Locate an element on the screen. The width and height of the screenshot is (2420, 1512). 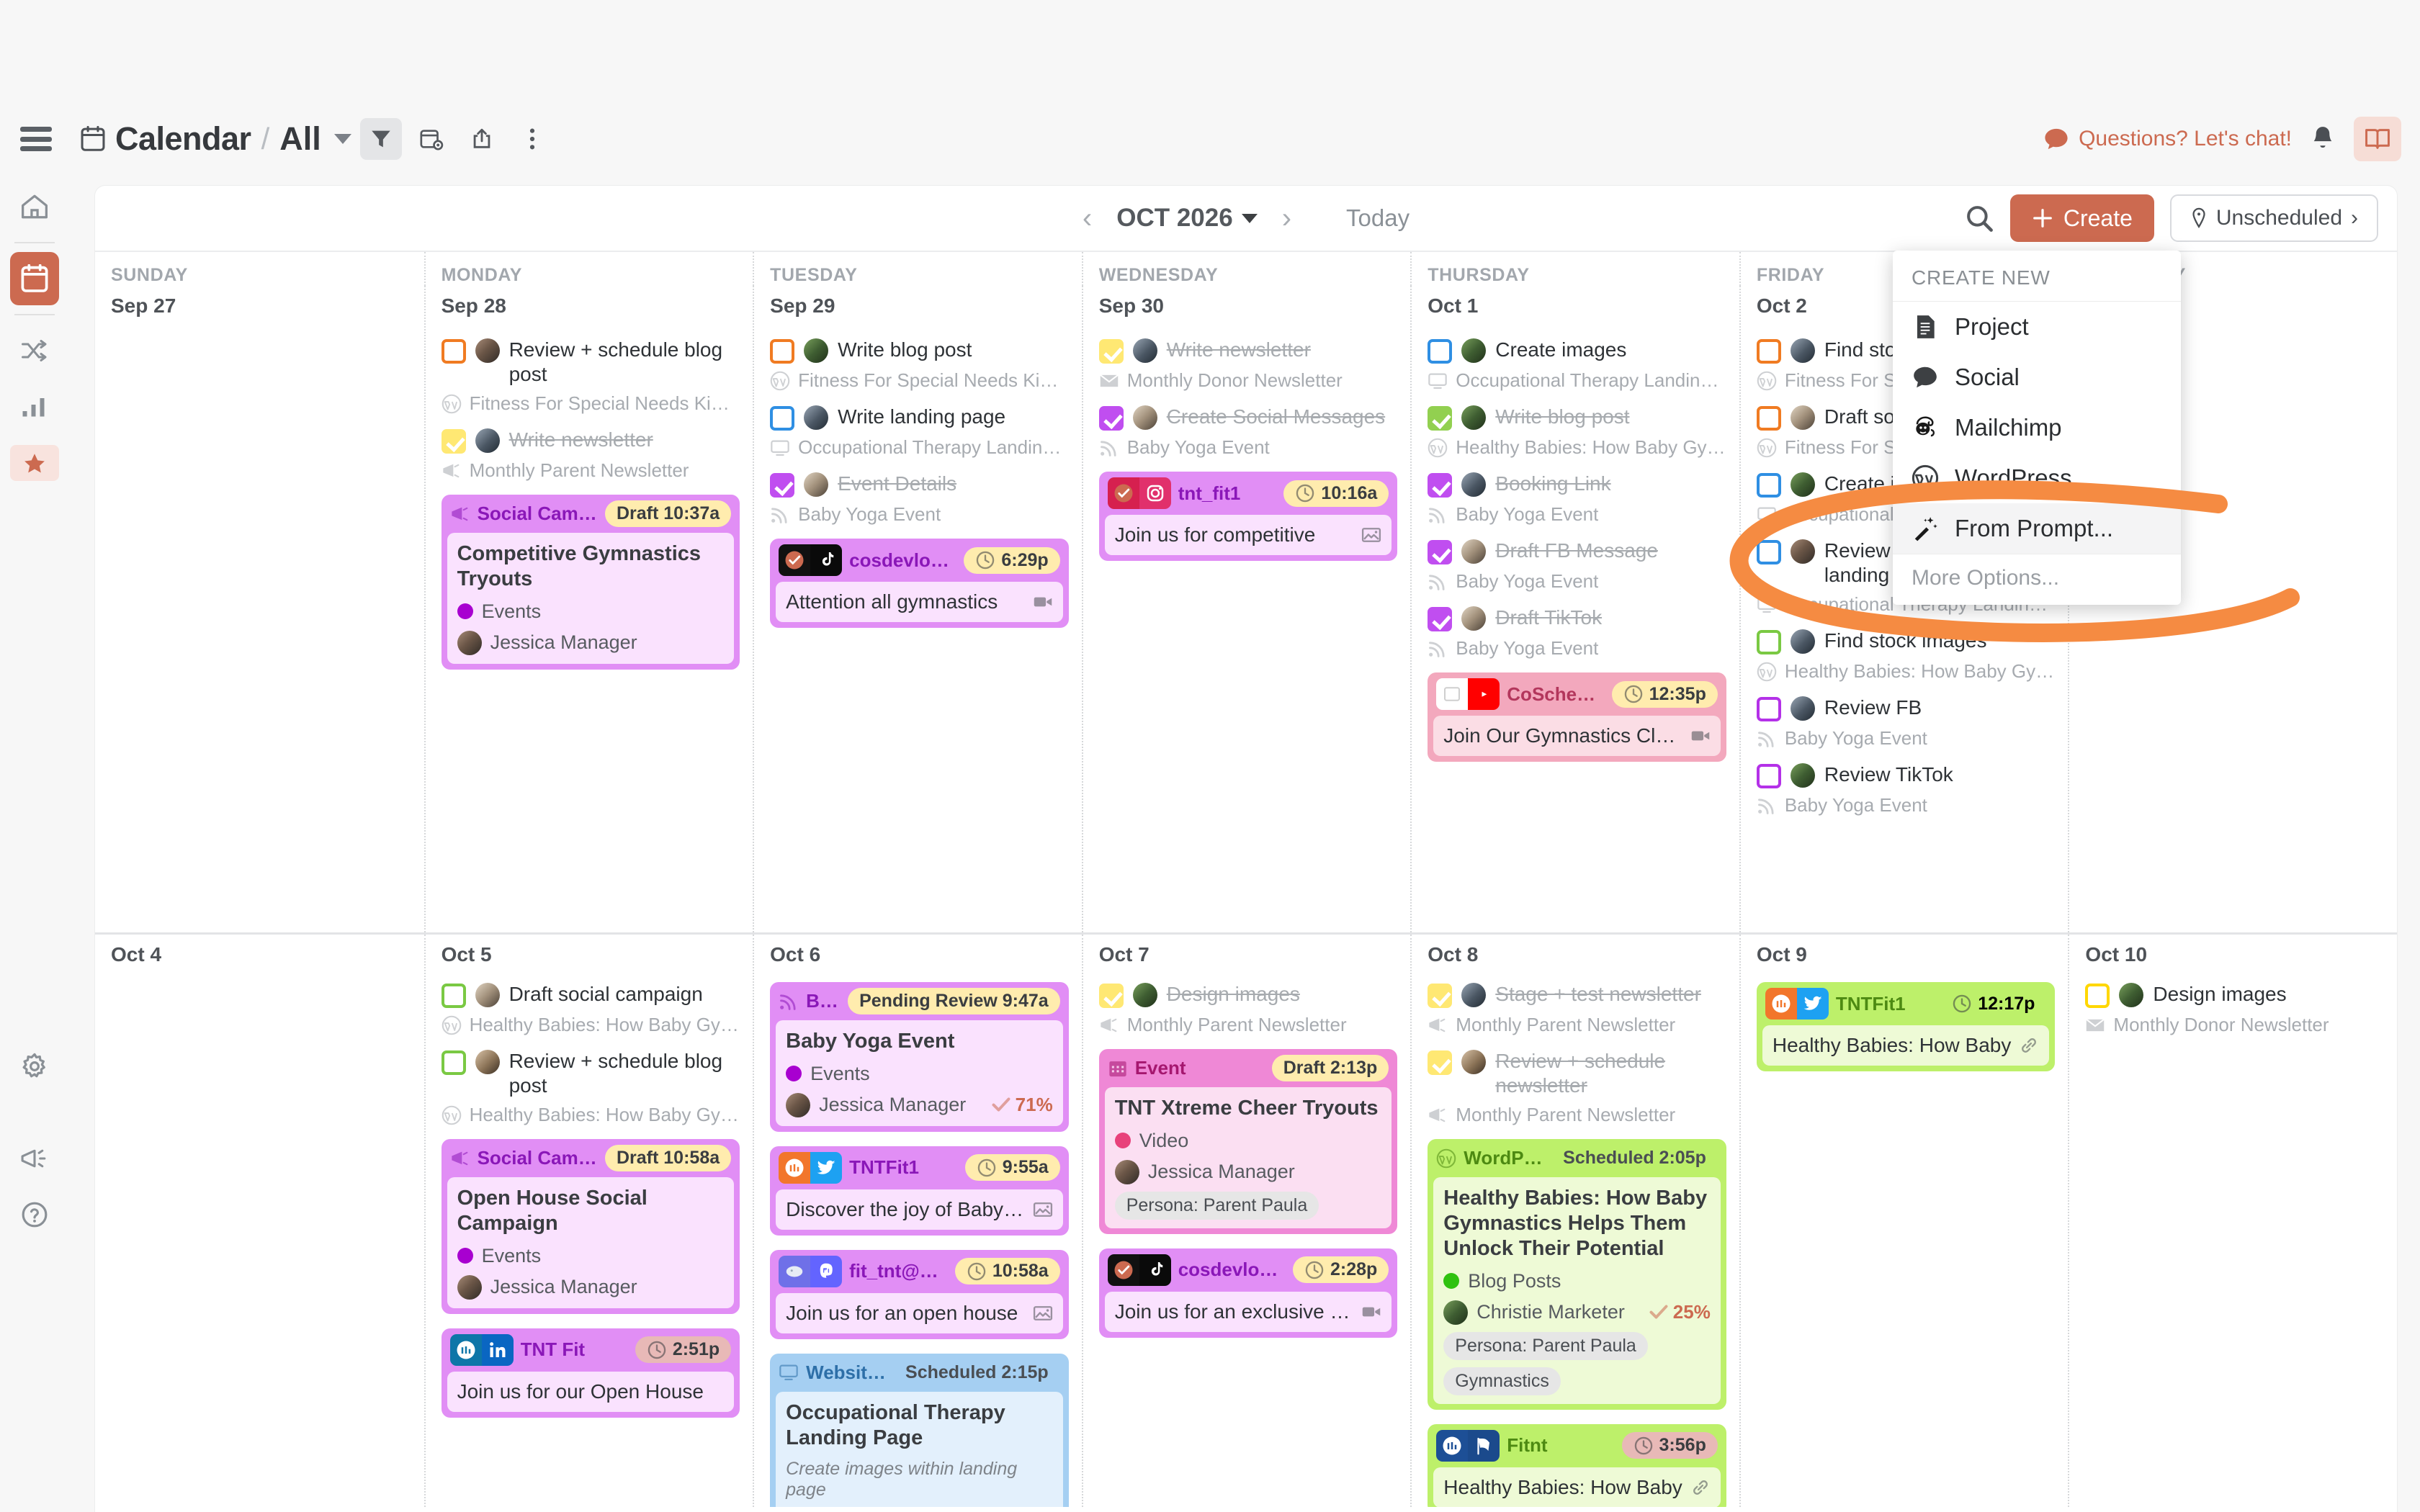
unscheduled-button: Unscheduled › is located at coordinates (2273, 218).